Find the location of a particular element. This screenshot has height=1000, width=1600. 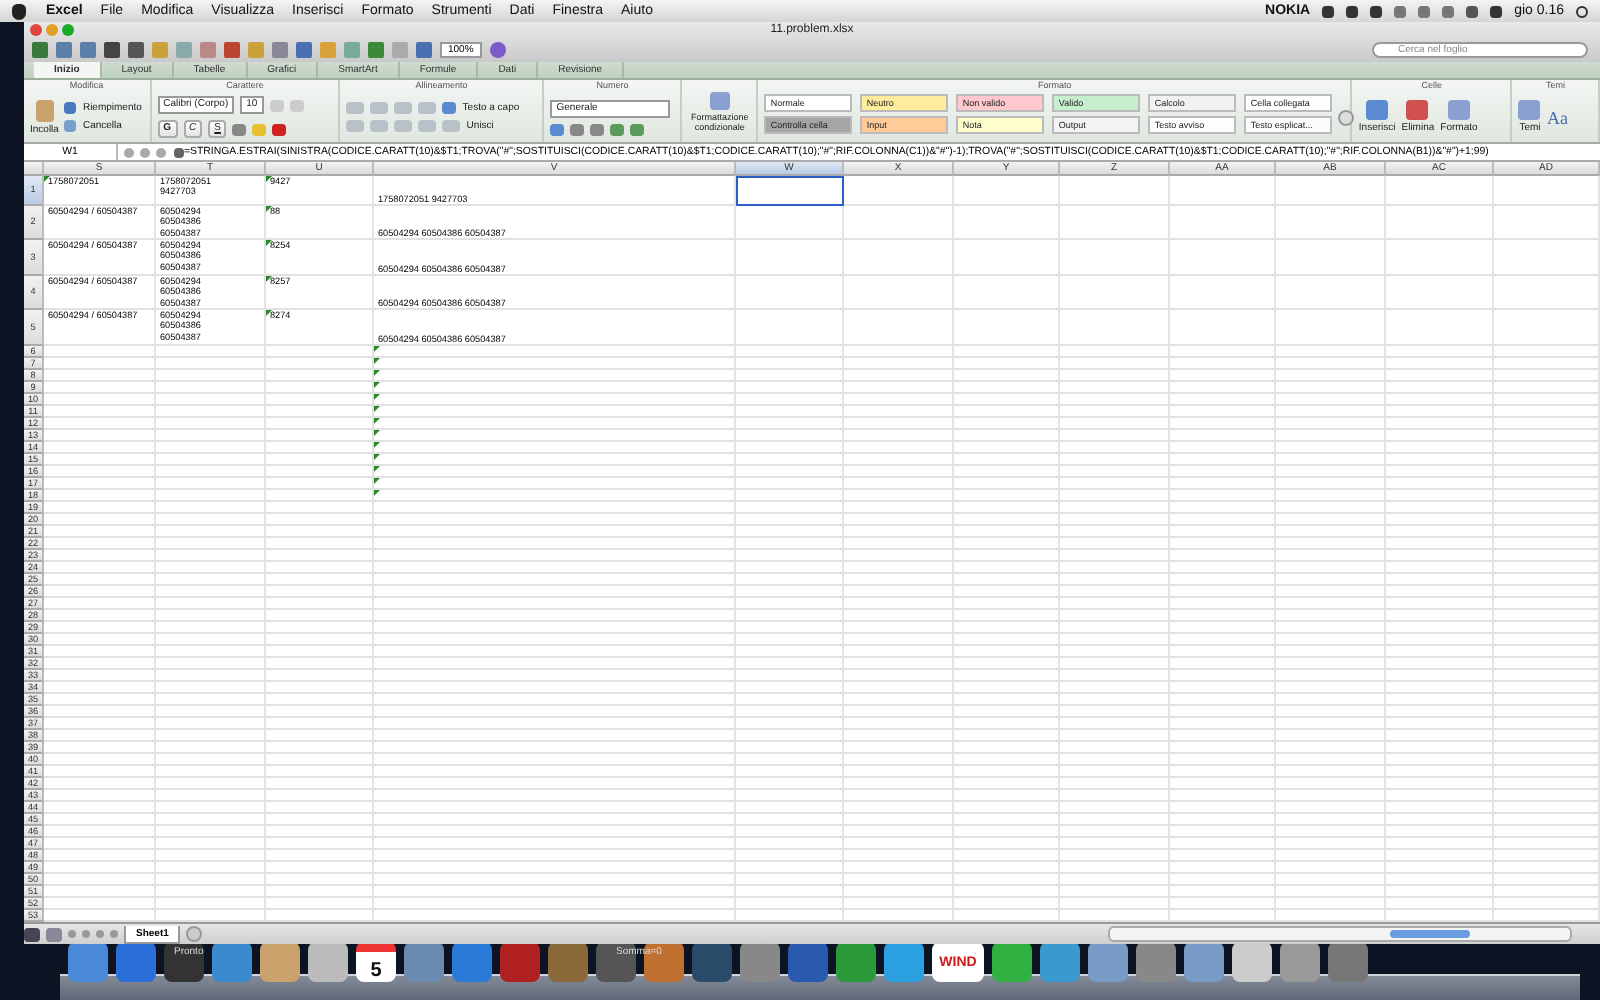

scrollbar-thumb is located at coordinates (1430, 934).